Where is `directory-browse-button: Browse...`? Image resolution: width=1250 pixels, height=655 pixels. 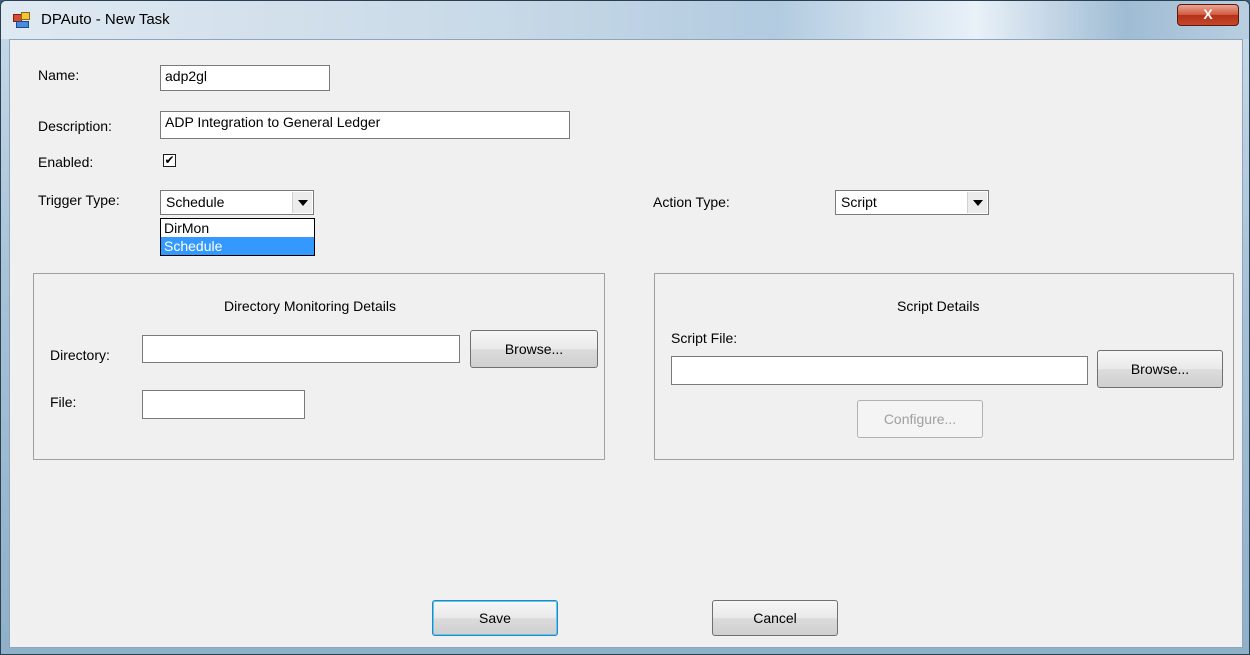
directory-browse-button: Browse... is located at coordinates (534, 349).